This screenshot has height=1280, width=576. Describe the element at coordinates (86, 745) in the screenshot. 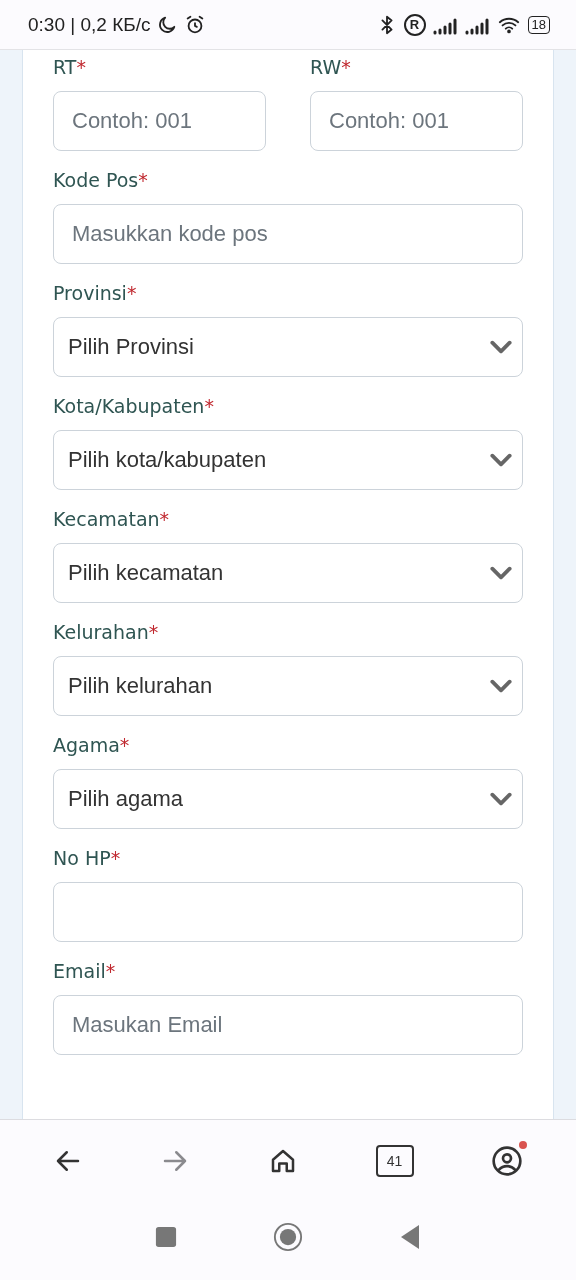

I see `field-label: Agama` at that location.